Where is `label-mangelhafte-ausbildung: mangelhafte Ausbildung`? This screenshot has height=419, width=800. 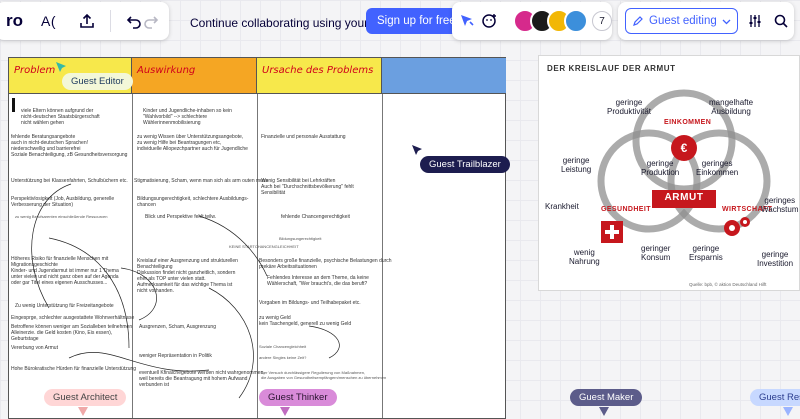 label-mangelhafte-ausbildung: mangelhafte Ausbildung is located at coordinates (731, 107).